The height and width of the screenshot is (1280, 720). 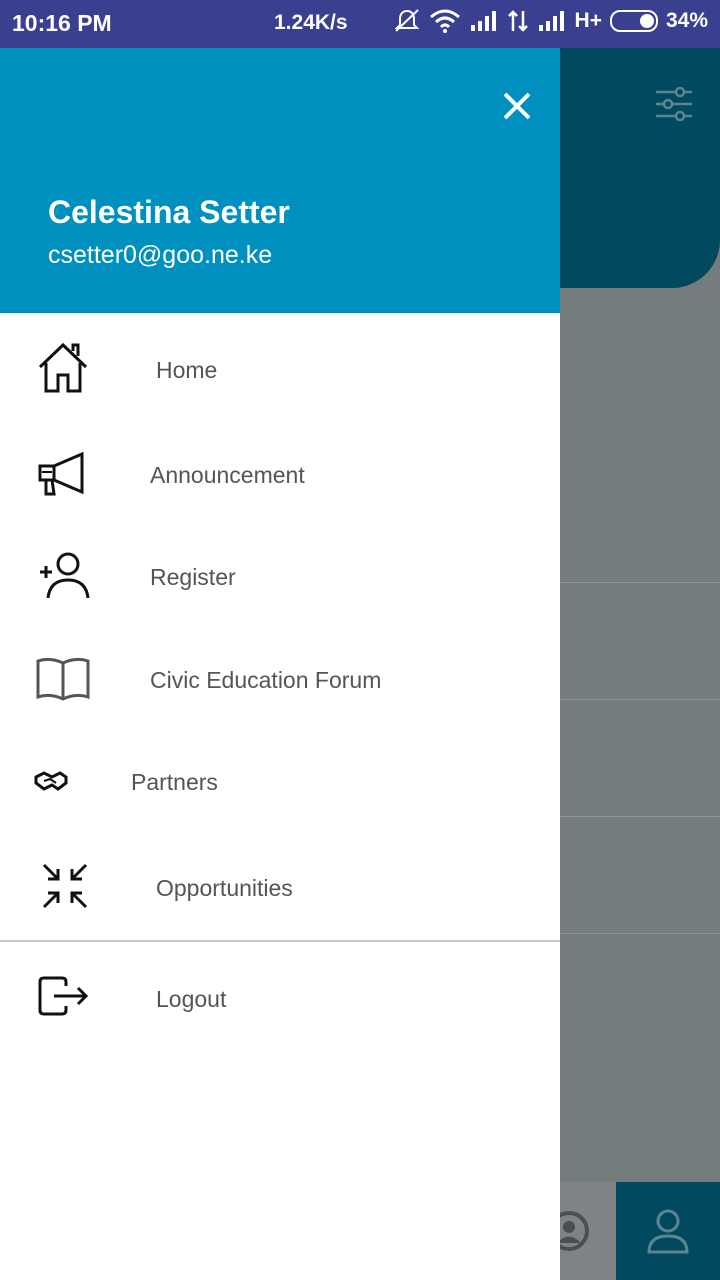 What do you see at coordinates (63, 996) in the screenshot?
I see `logout-icon` at bounding box center [63, 996].